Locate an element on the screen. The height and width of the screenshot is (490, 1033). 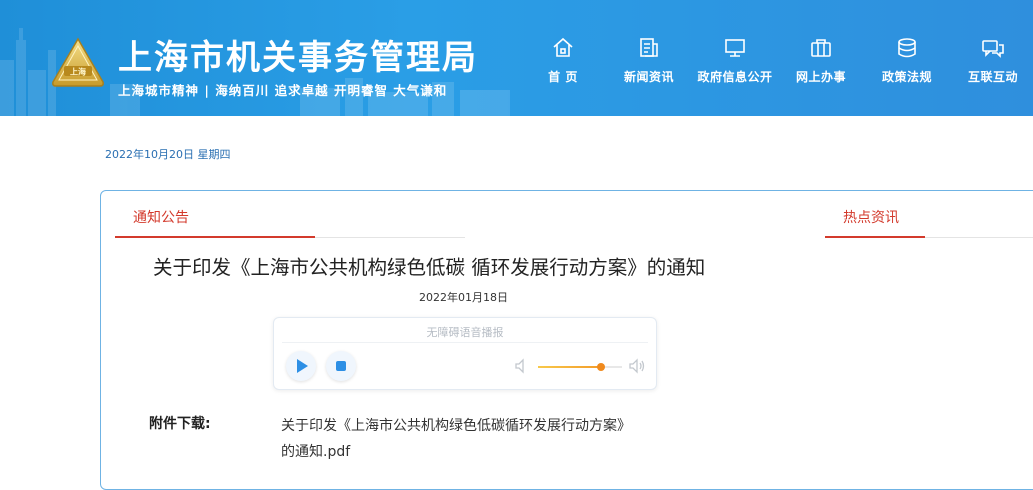
database-icon is located at coordinates (907, 48).